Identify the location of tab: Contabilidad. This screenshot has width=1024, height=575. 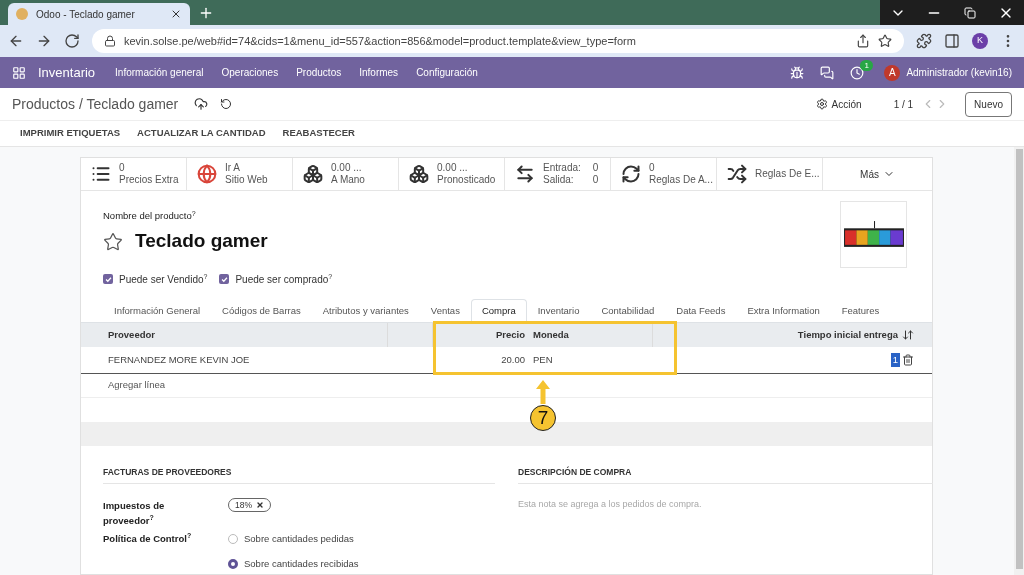
(628, 310).